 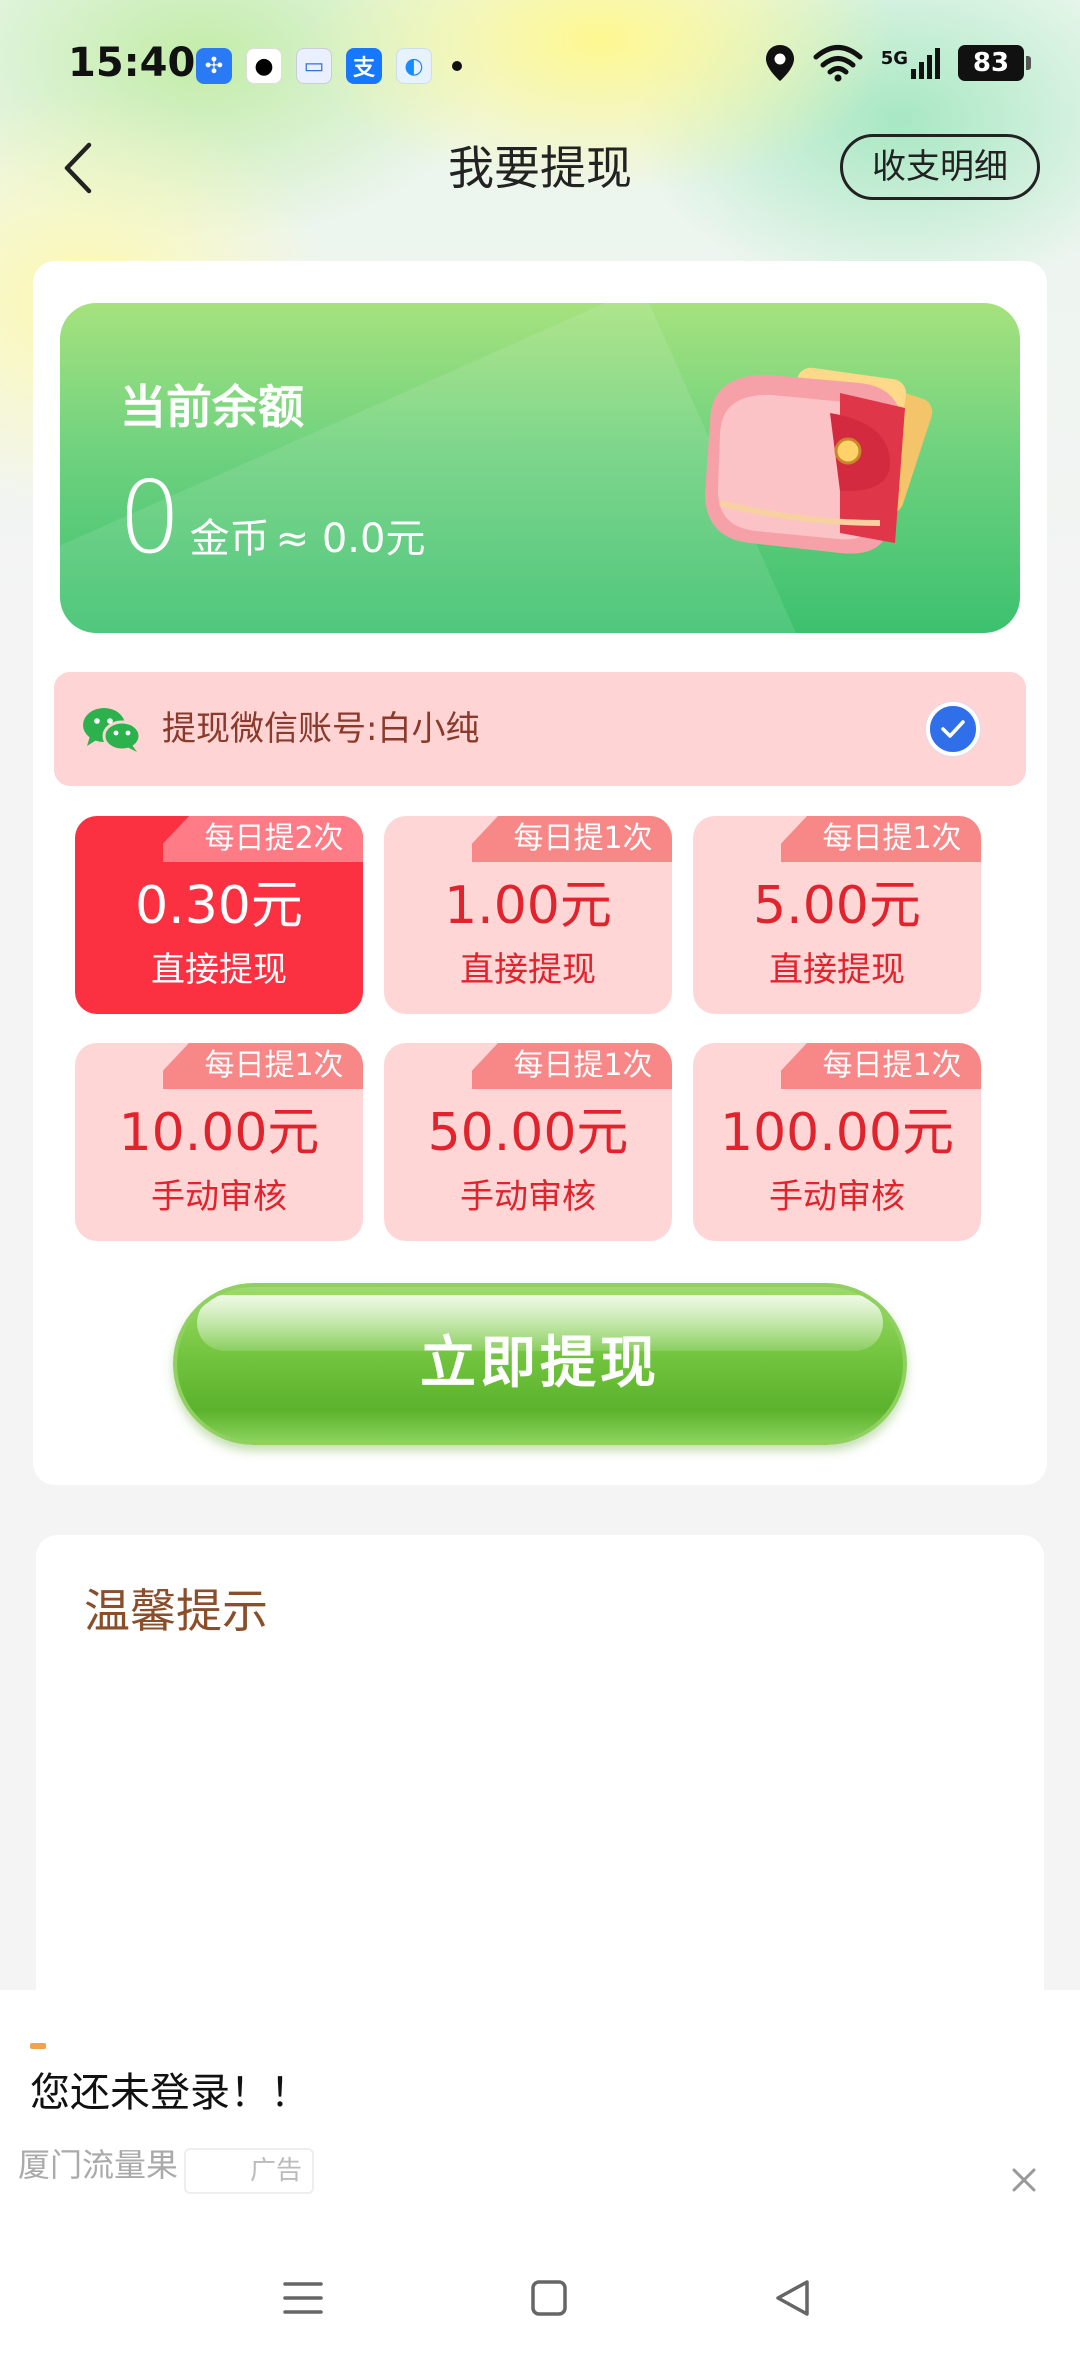 I want to click on cash-equivalent: ≈ 0.0元, so click(x=350, y=539).